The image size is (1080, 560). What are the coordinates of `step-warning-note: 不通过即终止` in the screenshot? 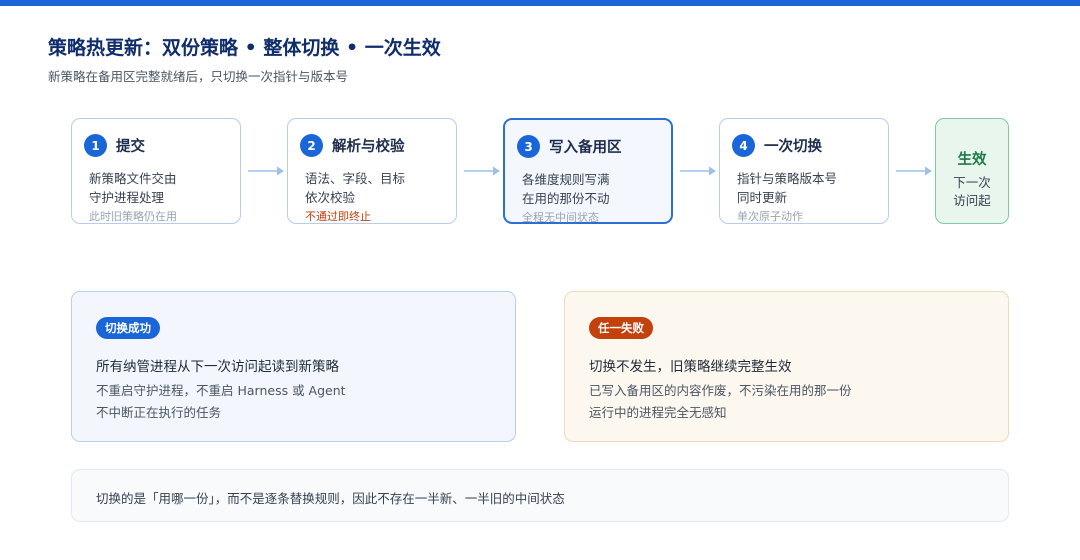 It's located at (338, 216).